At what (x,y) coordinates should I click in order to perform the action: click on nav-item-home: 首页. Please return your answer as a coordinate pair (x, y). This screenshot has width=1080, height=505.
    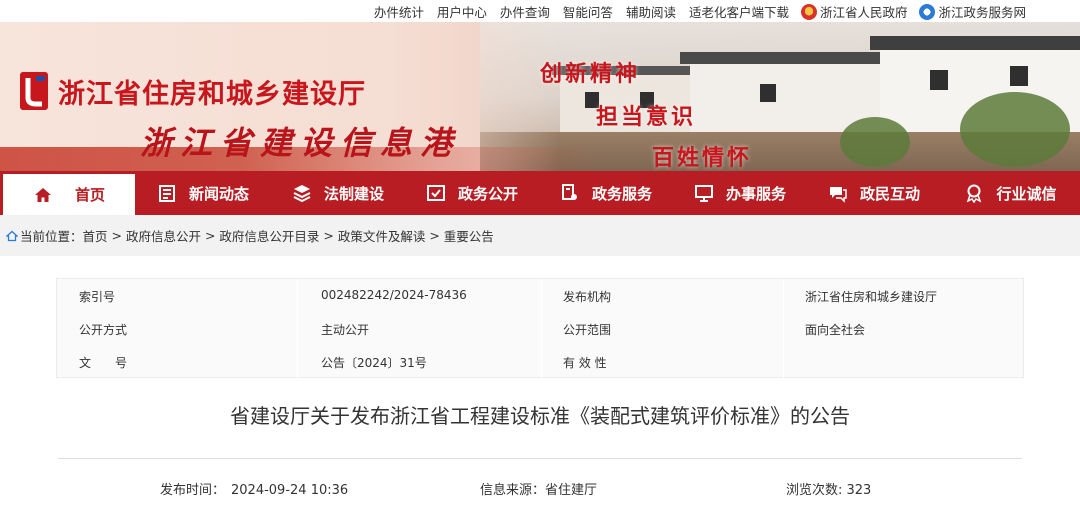
    Looking at the image, I should click on (67, 193).